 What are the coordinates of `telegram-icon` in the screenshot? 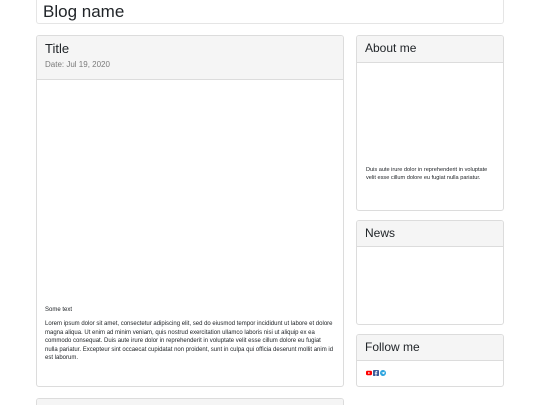 It's located at (383, 373).